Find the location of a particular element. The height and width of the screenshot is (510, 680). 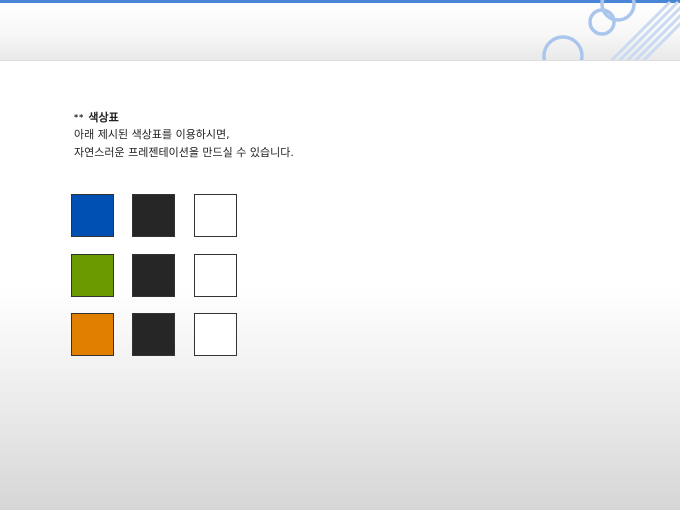

description-line-2: 자연스러운 프레젠테이션을 만드실 수 있습니다. is located at coordinates (184, 152).